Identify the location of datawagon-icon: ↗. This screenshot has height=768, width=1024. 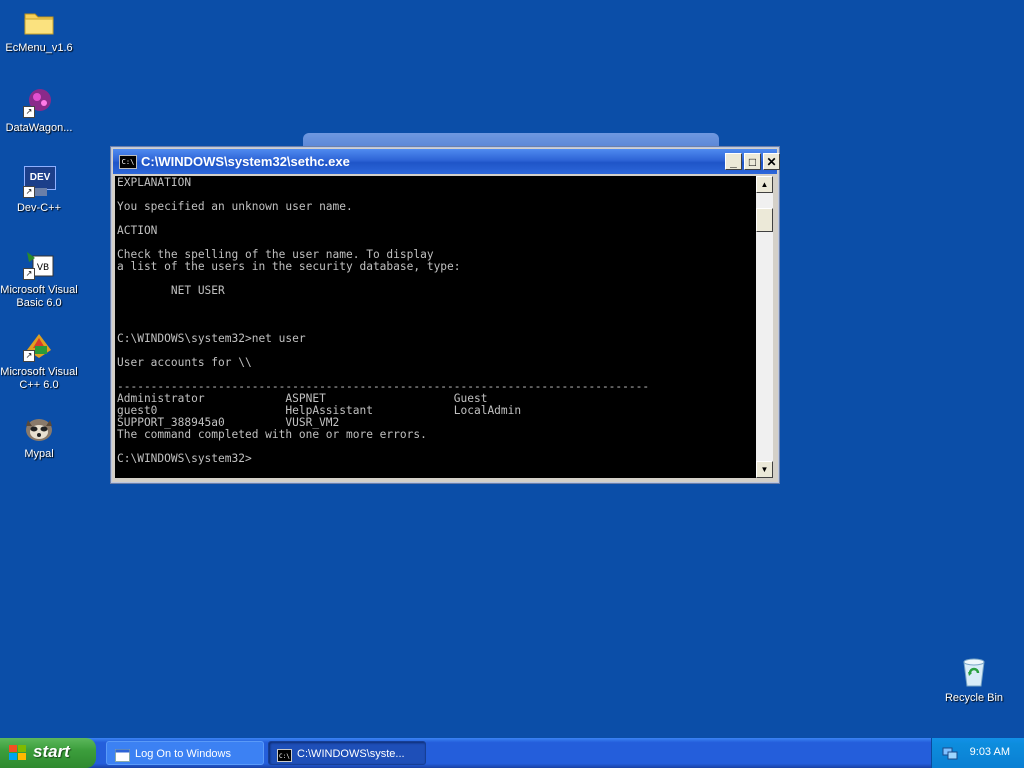
(39, 102).